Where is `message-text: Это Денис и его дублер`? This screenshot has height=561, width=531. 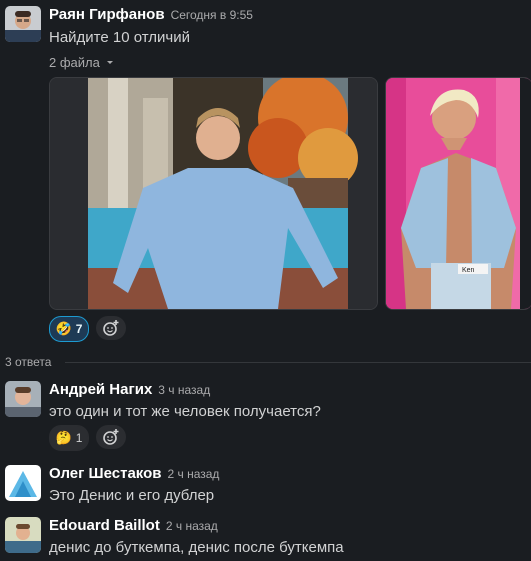 message-text: Это Денис и его дублер is located at coordinates (132, 495).